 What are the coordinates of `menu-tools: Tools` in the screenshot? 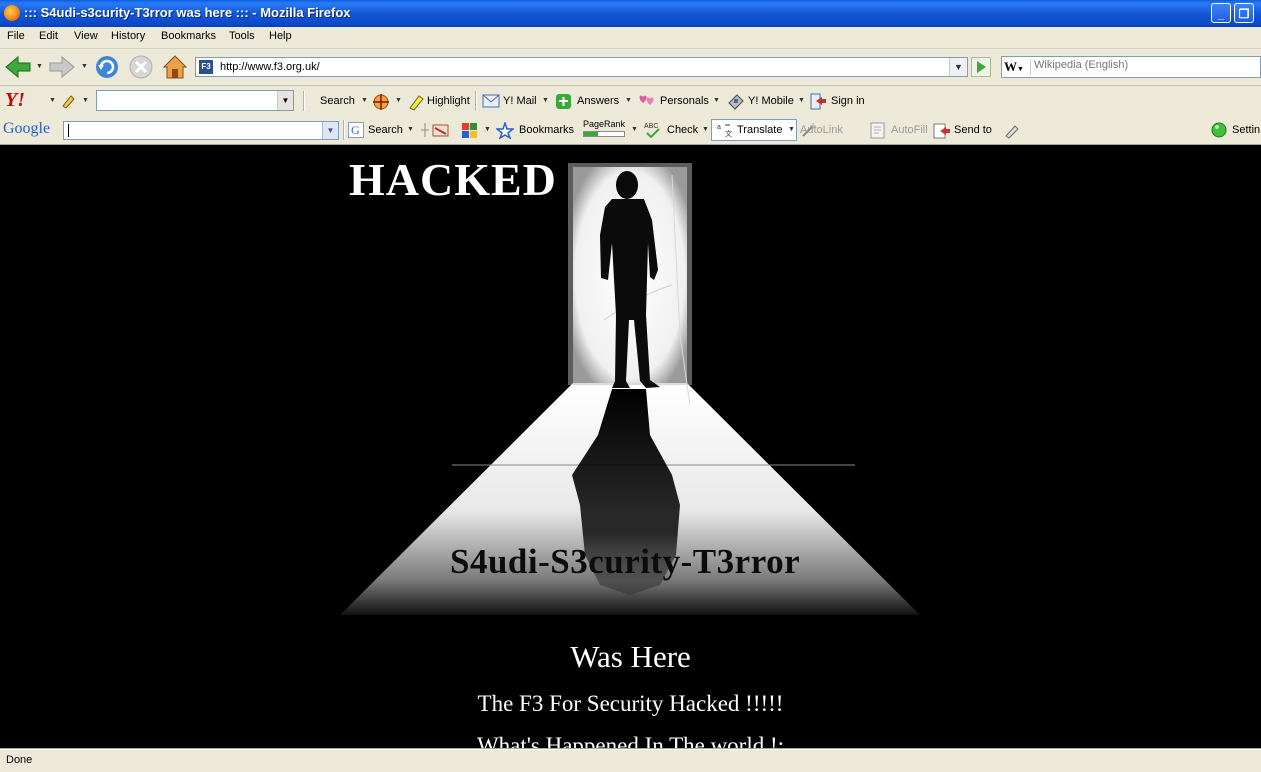 It's located at (242, 36).